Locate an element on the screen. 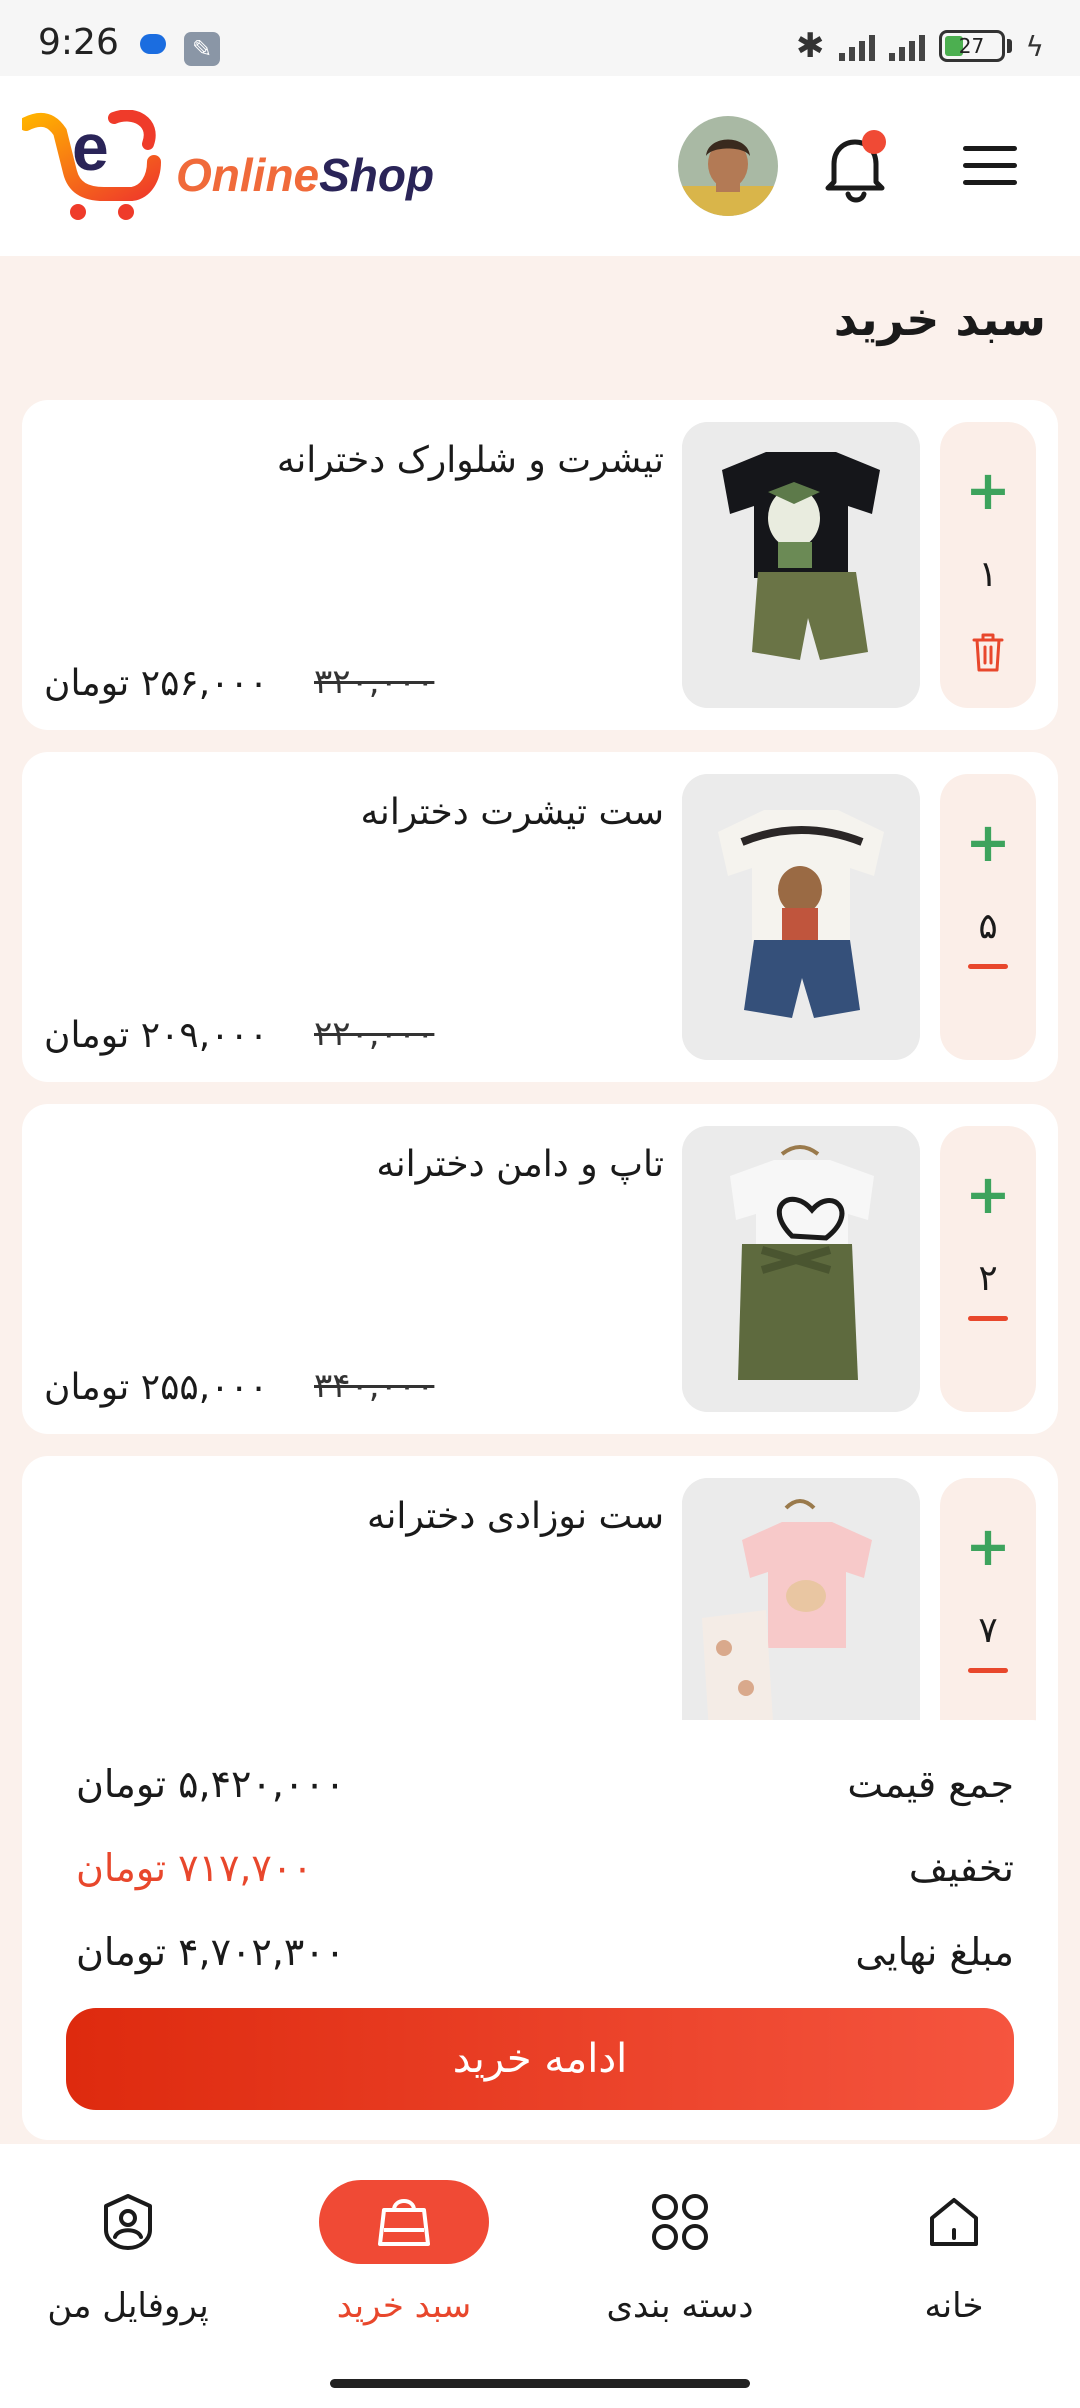  product-name: تاپ و دامن دخترانه is located at coordinates (520, 1164).